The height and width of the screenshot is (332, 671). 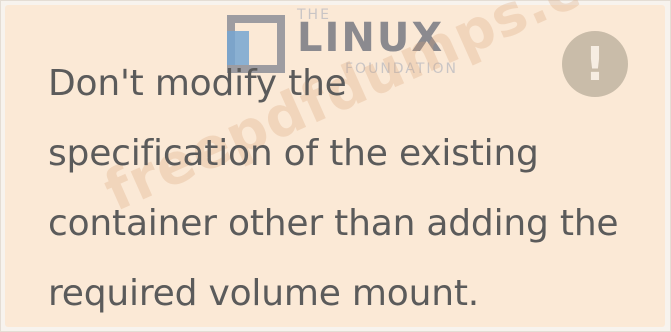 I want to click on notice-line-3: container other than adding the, so click(x=333, y=223).